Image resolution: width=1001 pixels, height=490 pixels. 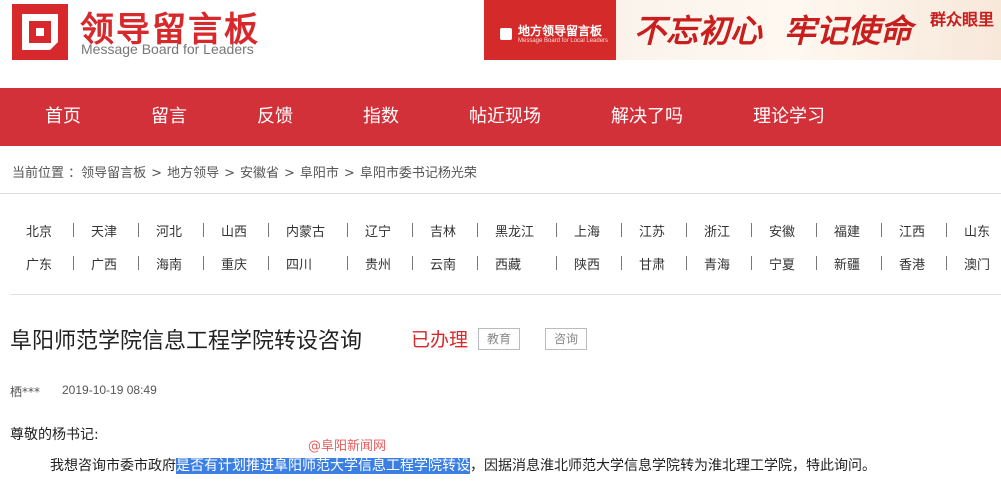 What do you see at coordinates (977, 230) in the screenshot?
I see `province-link: 山东` at bounding box center [977, 230].